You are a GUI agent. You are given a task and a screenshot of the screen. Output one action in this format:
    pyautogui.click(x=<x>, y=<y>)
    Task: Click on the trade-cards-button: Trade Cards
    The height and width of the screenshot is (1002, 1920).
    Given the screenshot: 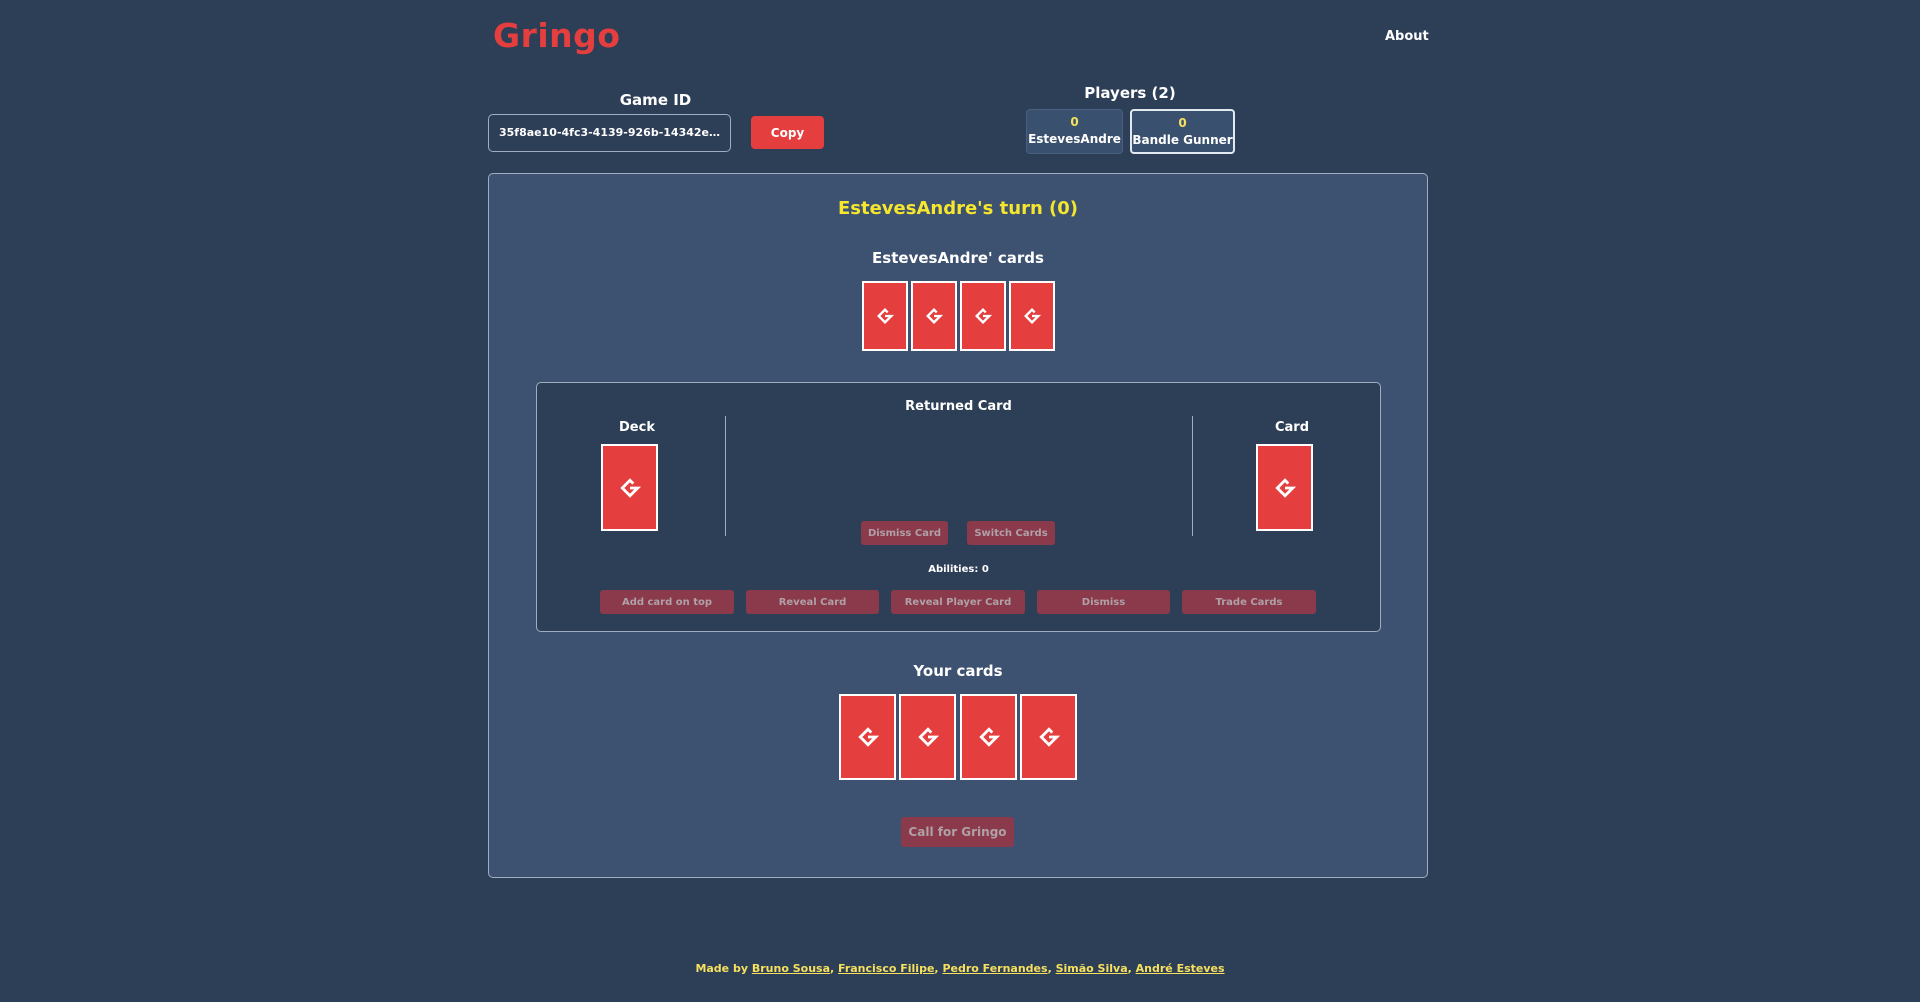 What is the action you would take?
    pyautogui.click(x=1249, y=602)
    